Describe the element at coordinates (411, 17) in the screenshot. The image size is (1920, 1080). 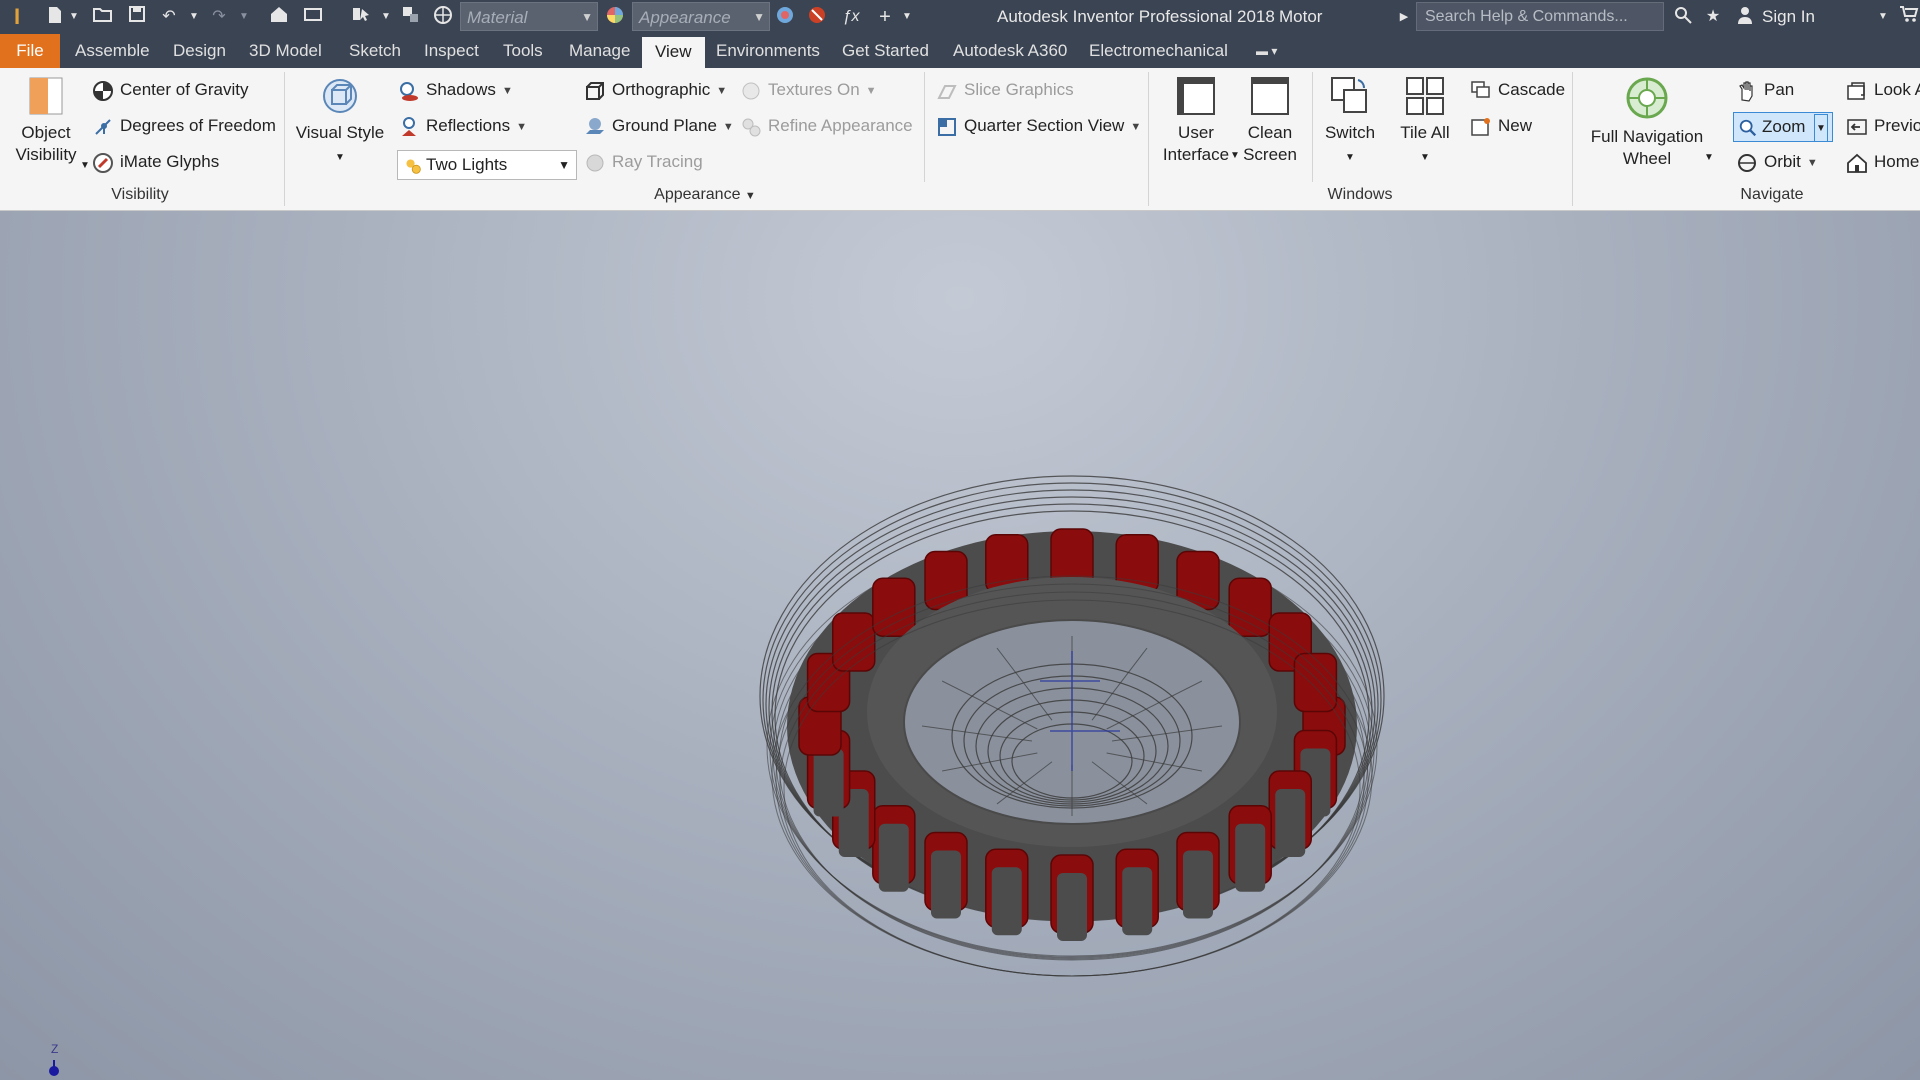
I see `color-override-icon` at that location.